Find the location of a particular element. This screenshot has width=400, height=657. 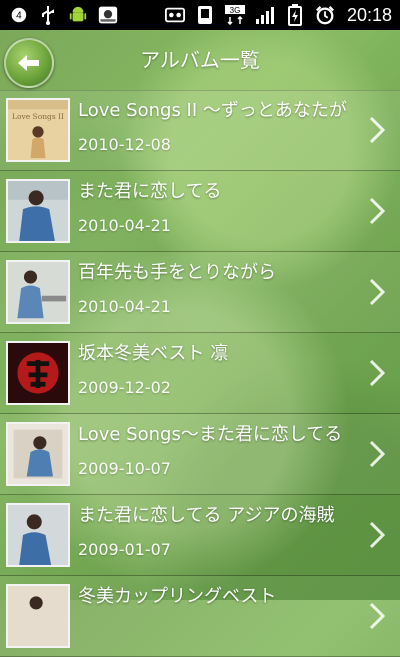

android-icon is located at coordinates (78, 15).